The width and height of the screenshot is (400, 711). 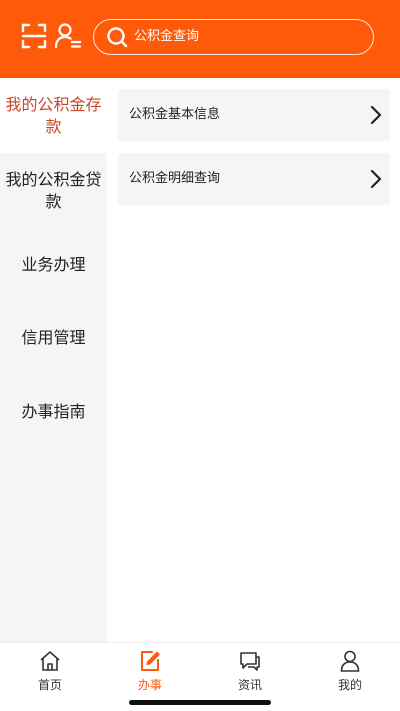 I want to click on sidebar-item-guide: 办事指南, so click(x=53, y=411).